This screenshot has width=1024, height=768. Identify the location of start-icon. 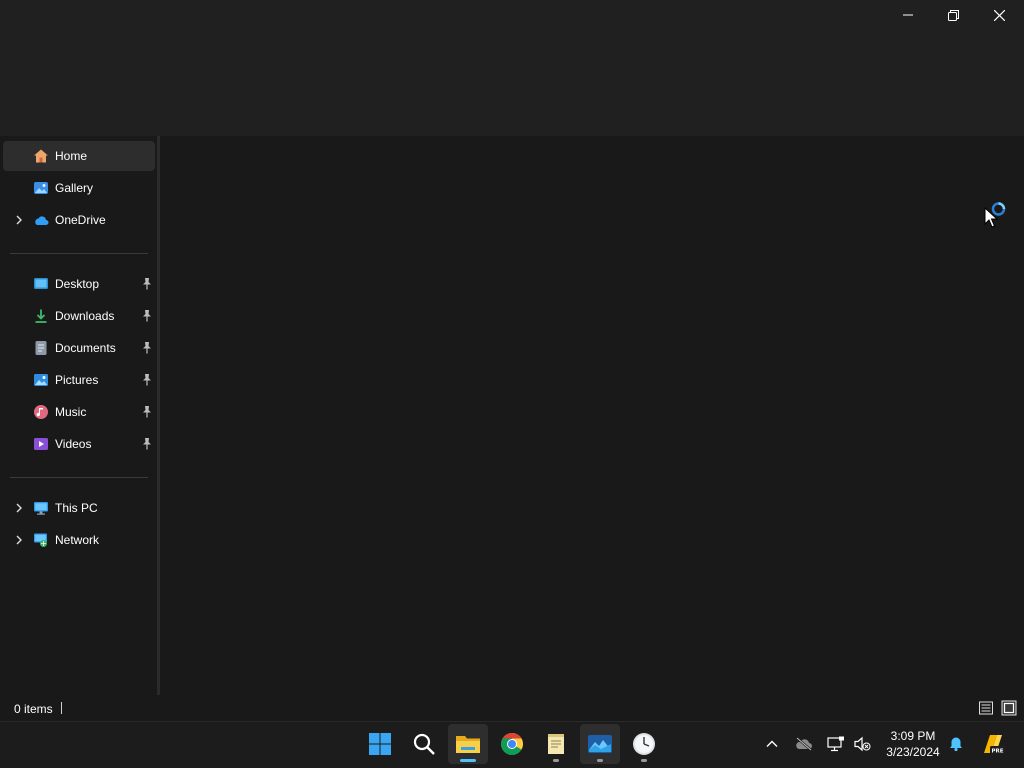
(380, 744).